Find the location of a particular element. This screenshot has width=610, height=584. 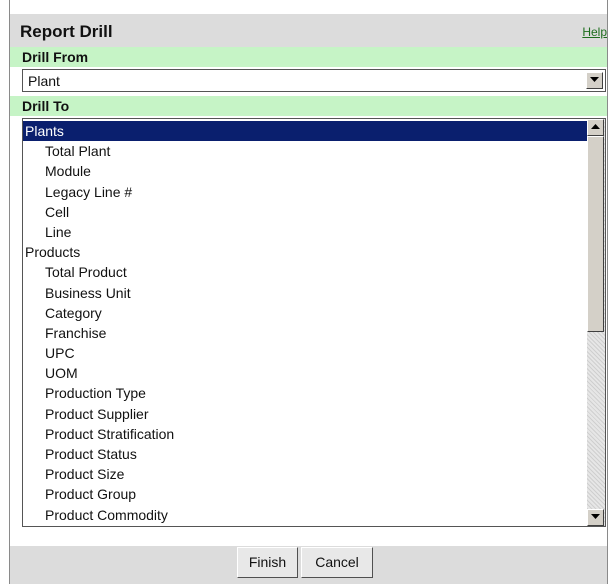

list-item: Total Plant is located at coordinates (305, 151).